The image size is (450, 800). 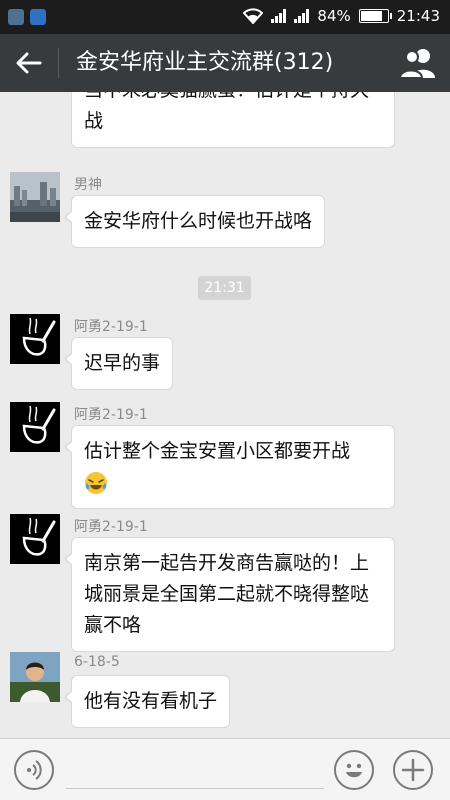 I want to click on message-bubble: 他有没有看机子, so click(x=147, y=701).